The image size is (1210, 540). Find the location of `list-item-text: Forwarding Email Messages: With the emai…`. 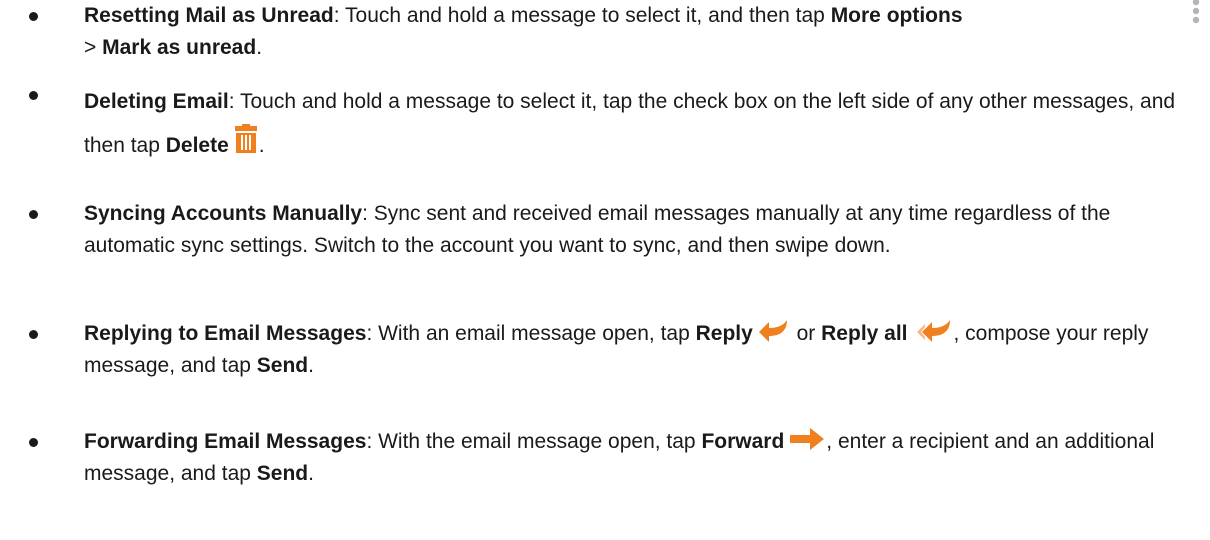

list-item-text: Forwarding Email Messages: With the emai… is located at coordinates (641, 458).